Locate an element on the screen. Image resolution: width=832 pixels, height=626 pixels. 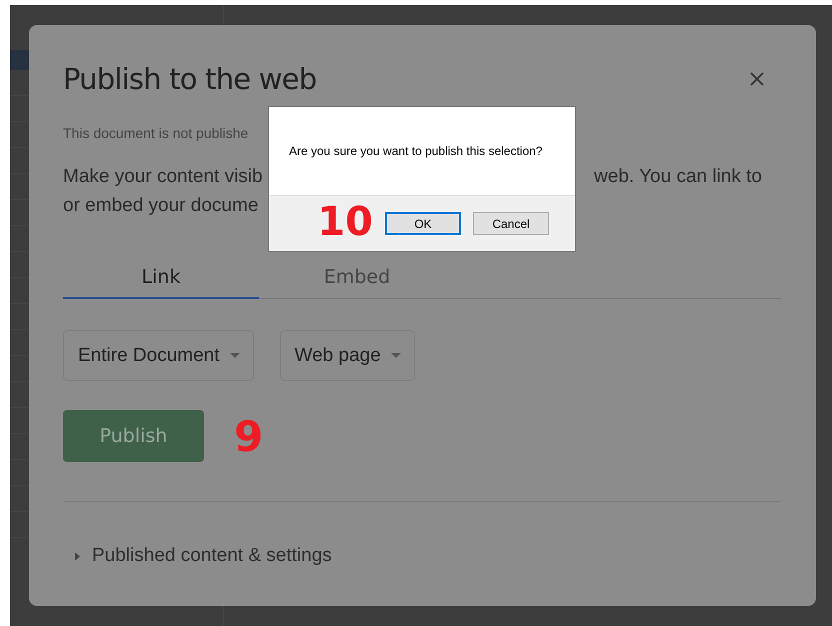
close-icon is located at coordinates (757, 79).